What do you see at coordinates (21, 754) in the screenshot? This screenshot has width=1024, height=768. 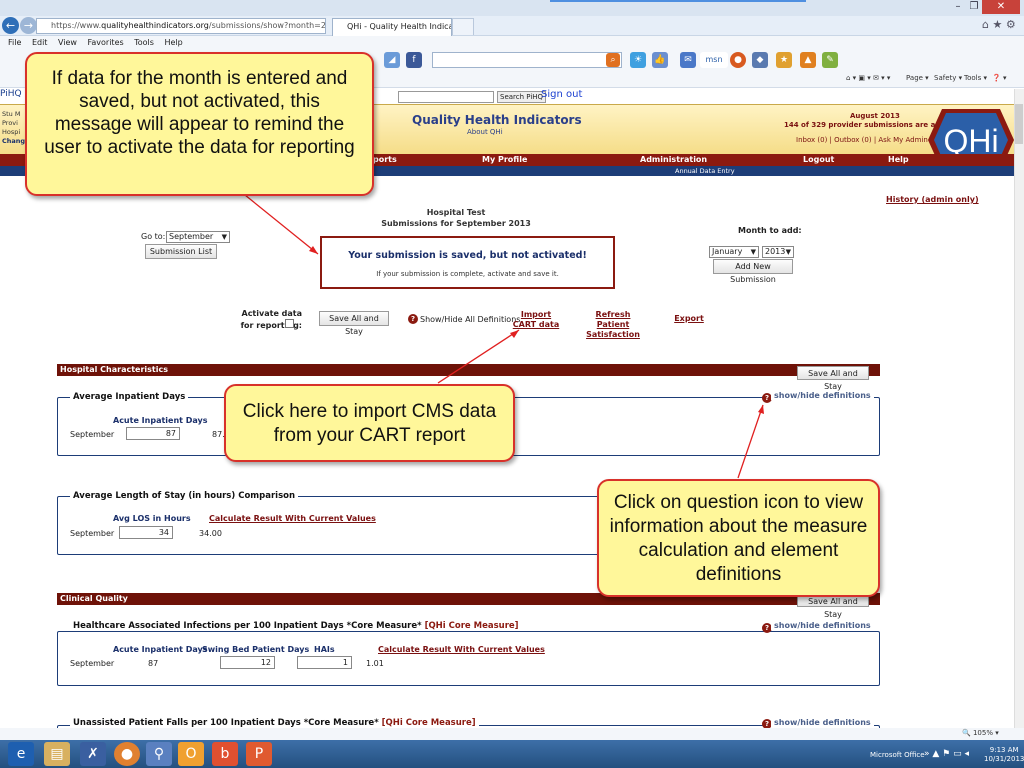 I see `ie-icon: e` at bounding box center [21, 754].